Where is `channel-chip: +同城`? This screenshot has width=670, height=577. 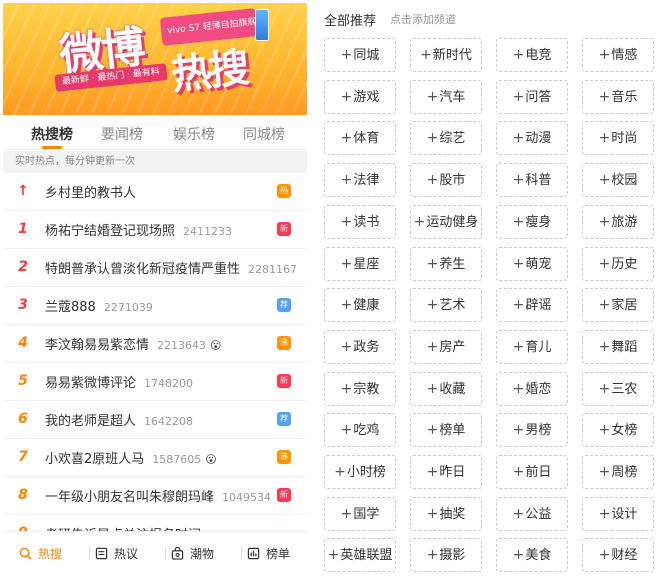
channel-chip: +同城 is located at coordinates (360, 55).